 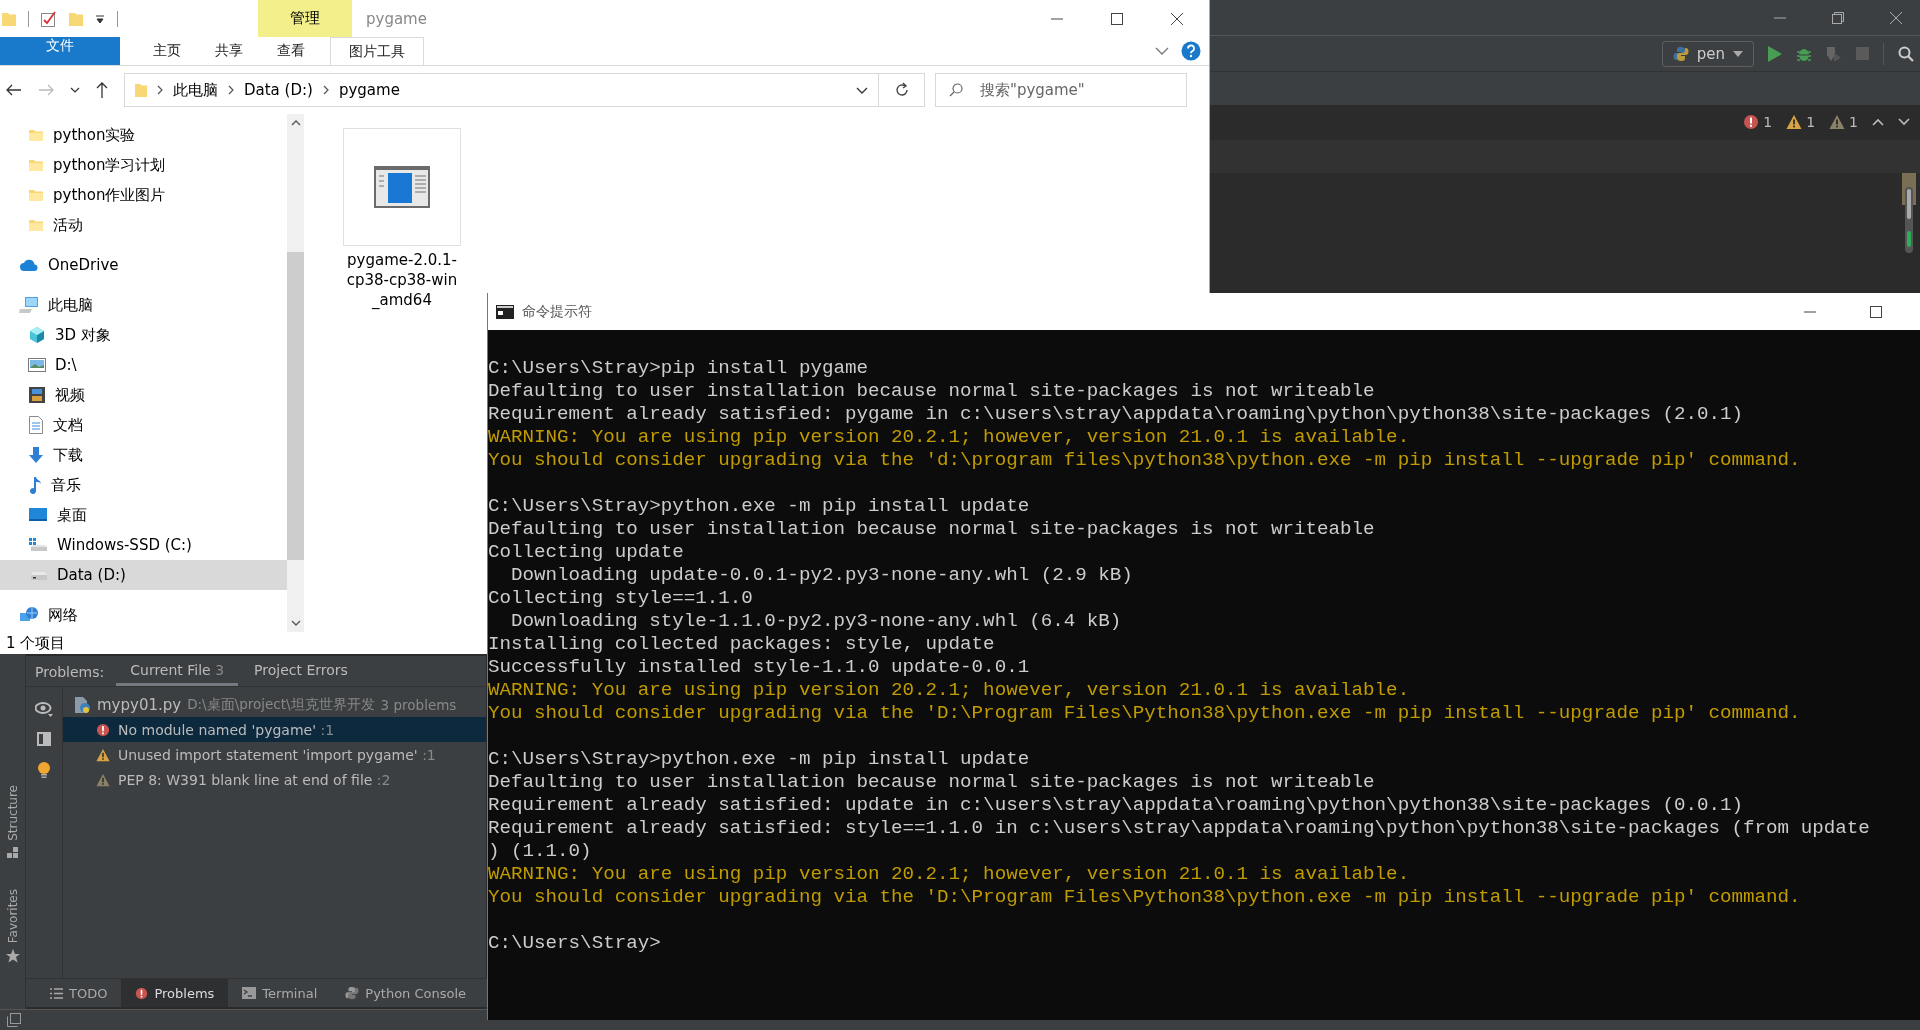 What do you see at coordinates (143, 135) in the screenshot?
I see `nav-item: python实验` at bounding box center [143, 135].